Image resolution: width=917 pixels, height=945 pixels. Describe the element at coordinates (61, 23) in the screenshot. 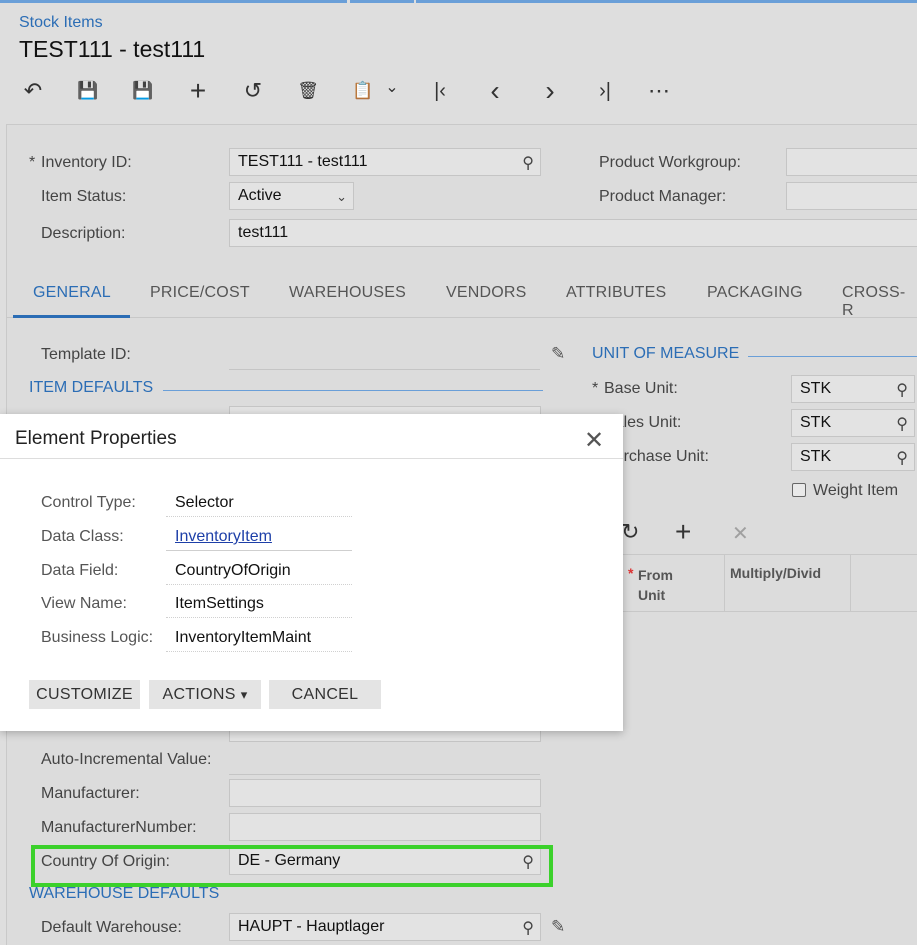

I see `breadcrumb: Stock Items` at that location.